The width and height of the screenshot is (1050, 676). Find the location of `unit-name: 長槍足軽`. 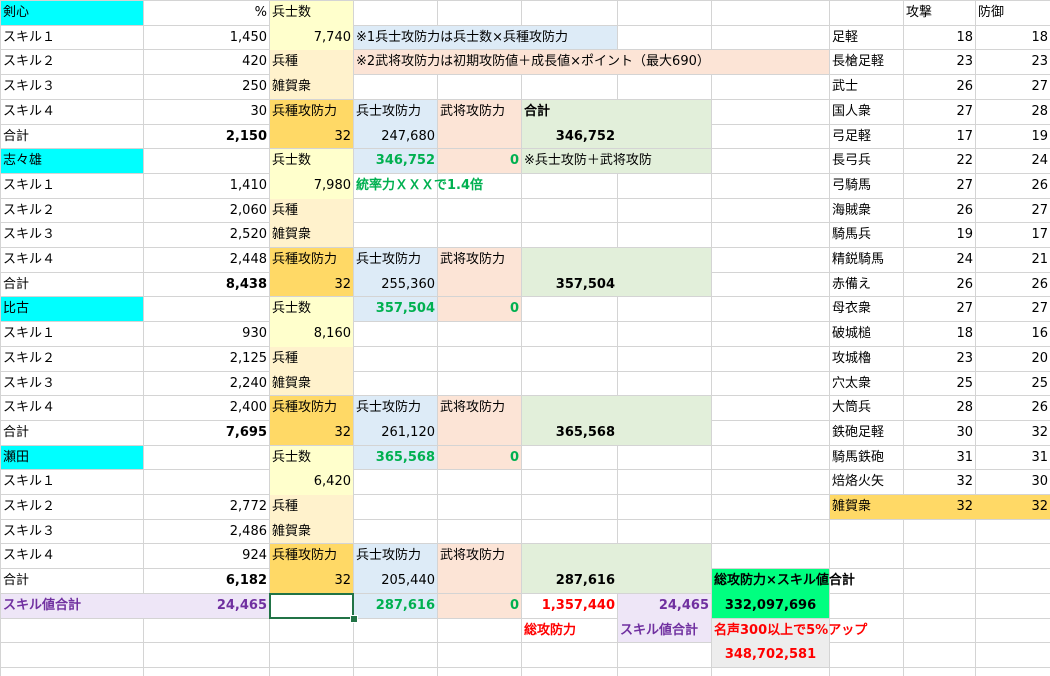

unit-name: 長槍足軽 is located at coordinates (866, 62).